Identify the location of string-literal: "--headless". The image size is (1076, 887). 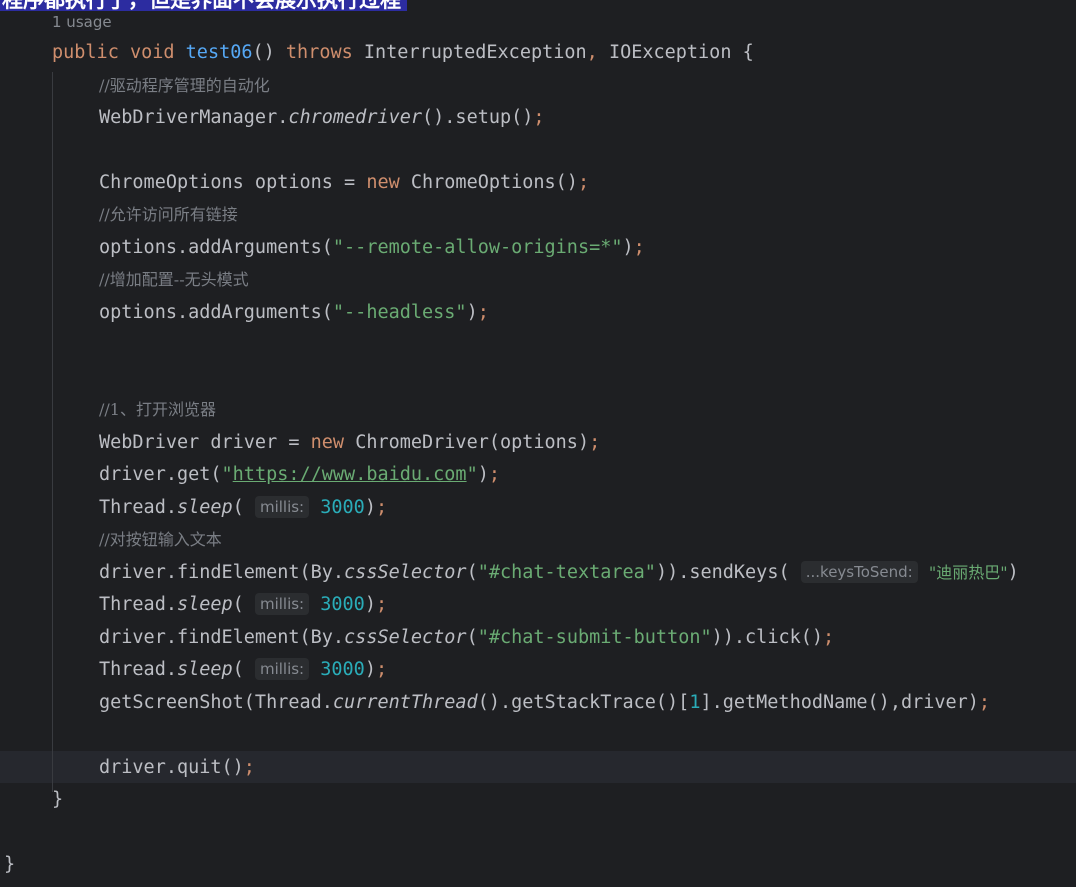
(399, 312).